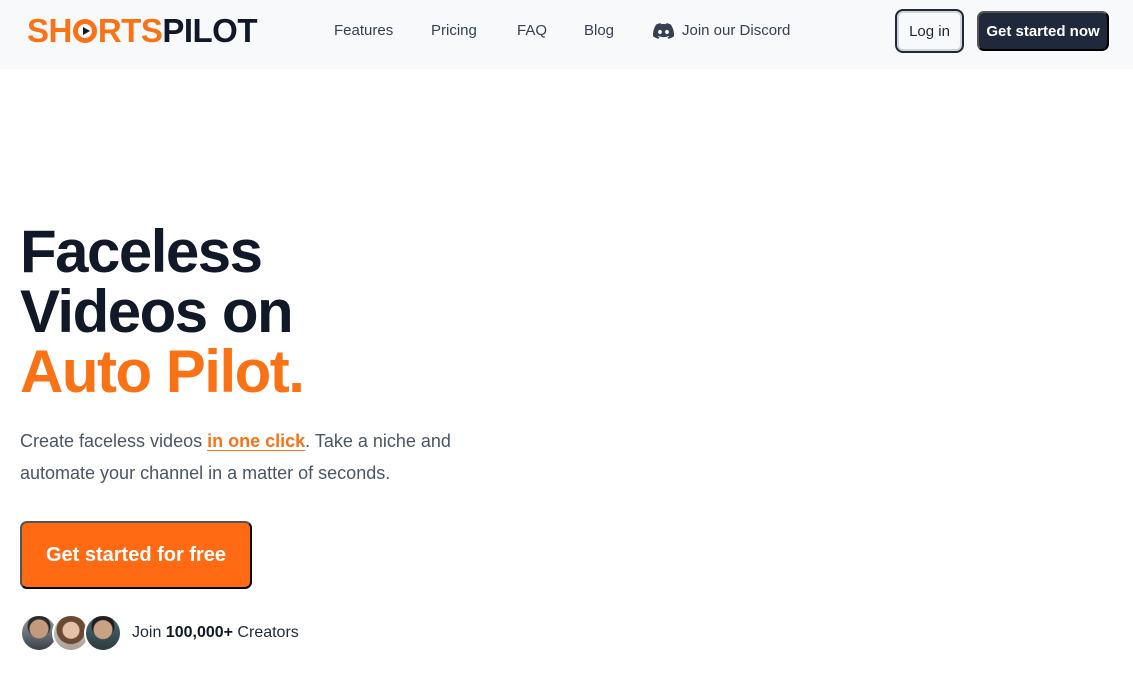 The height and width of the screenshot is (692, 1133). What do you see at coordinates (599, 31) in the screenshot?
I see `nav-blog-link: Blog` at bounding box center [599, 31].